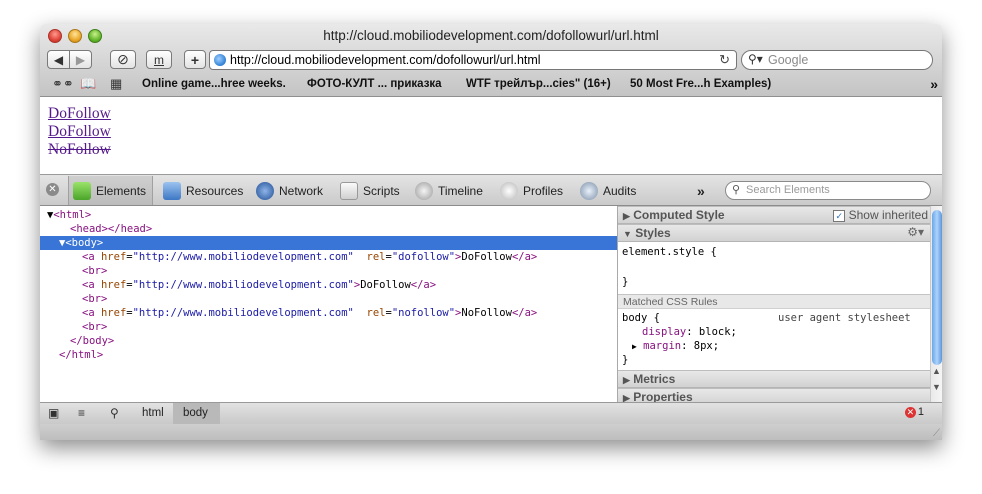 The height and width of the screenshot is (494, 982). What do you see at coordinates (92, 341) in the screenshot?
I see `tag-text: </body>` at bounding box center [92, 341].